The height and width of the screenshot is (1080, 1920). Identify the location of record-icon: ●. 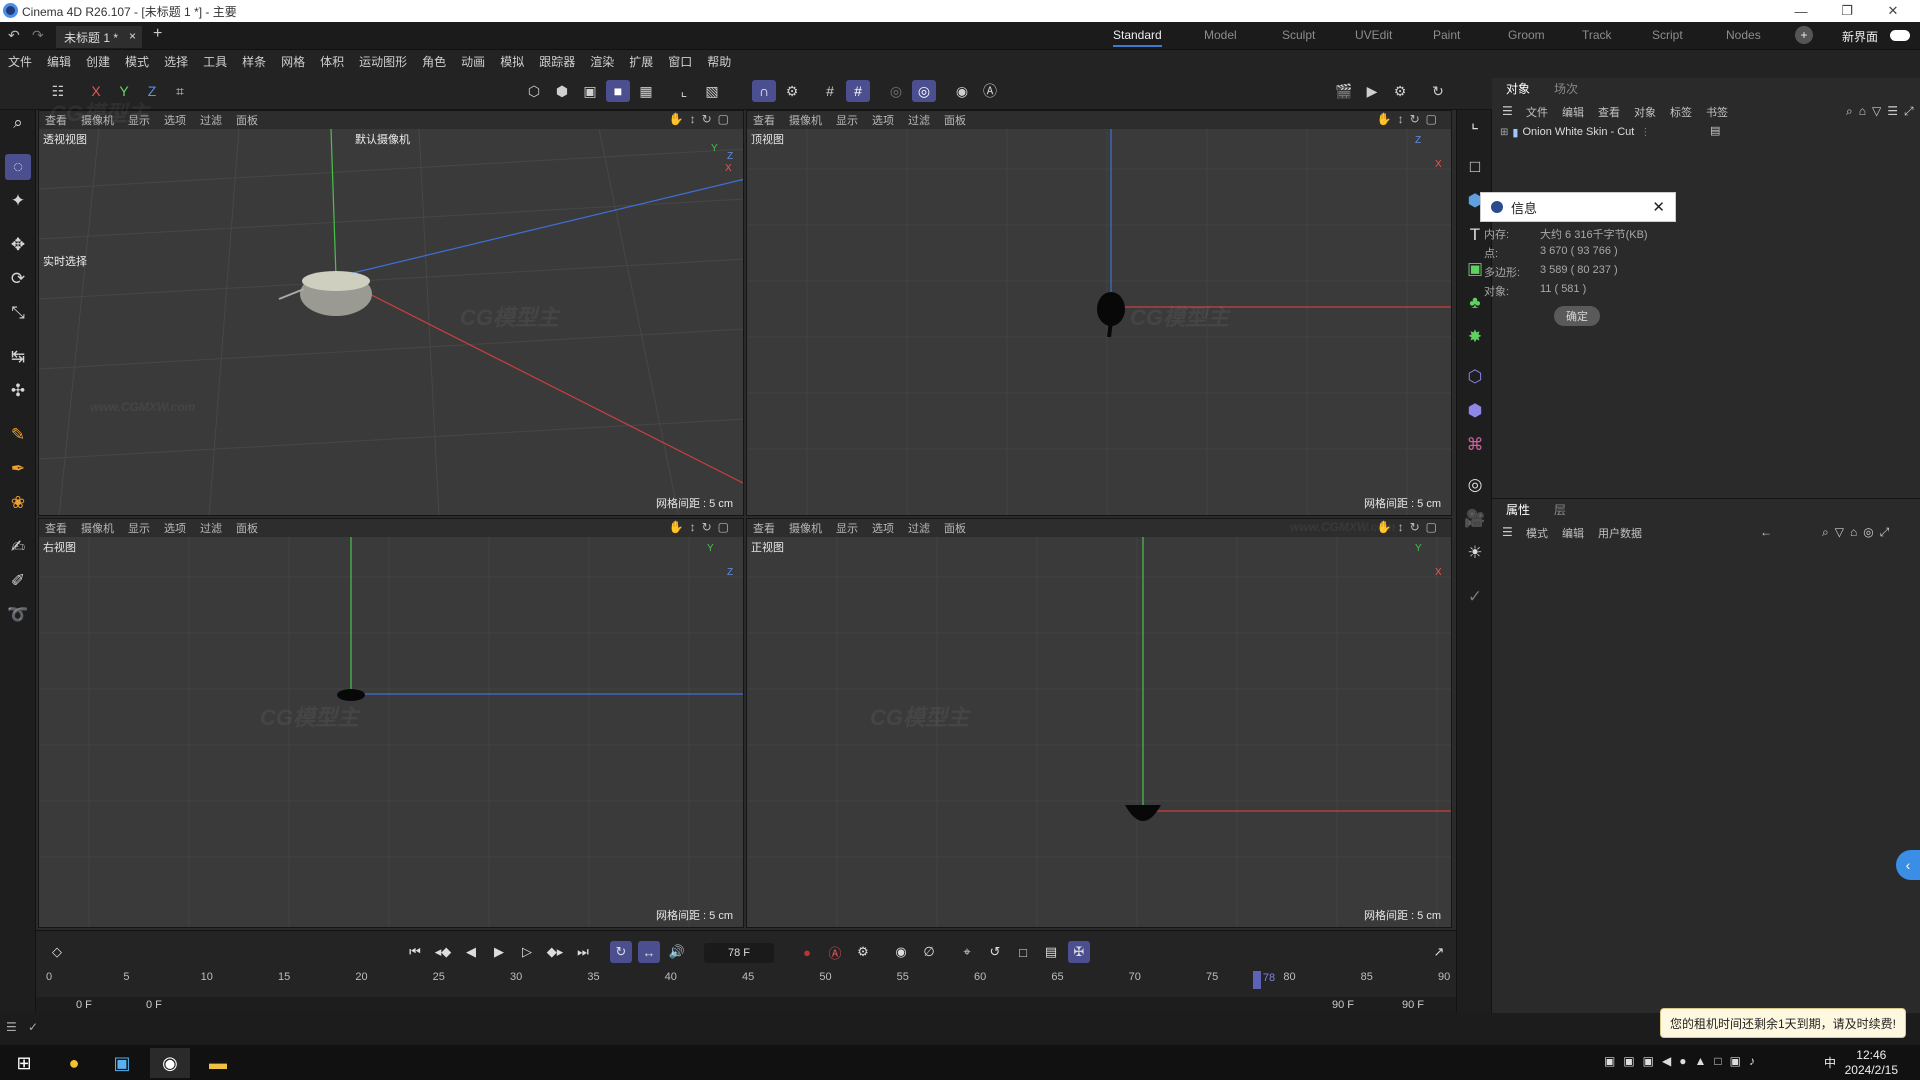
(807, 952).